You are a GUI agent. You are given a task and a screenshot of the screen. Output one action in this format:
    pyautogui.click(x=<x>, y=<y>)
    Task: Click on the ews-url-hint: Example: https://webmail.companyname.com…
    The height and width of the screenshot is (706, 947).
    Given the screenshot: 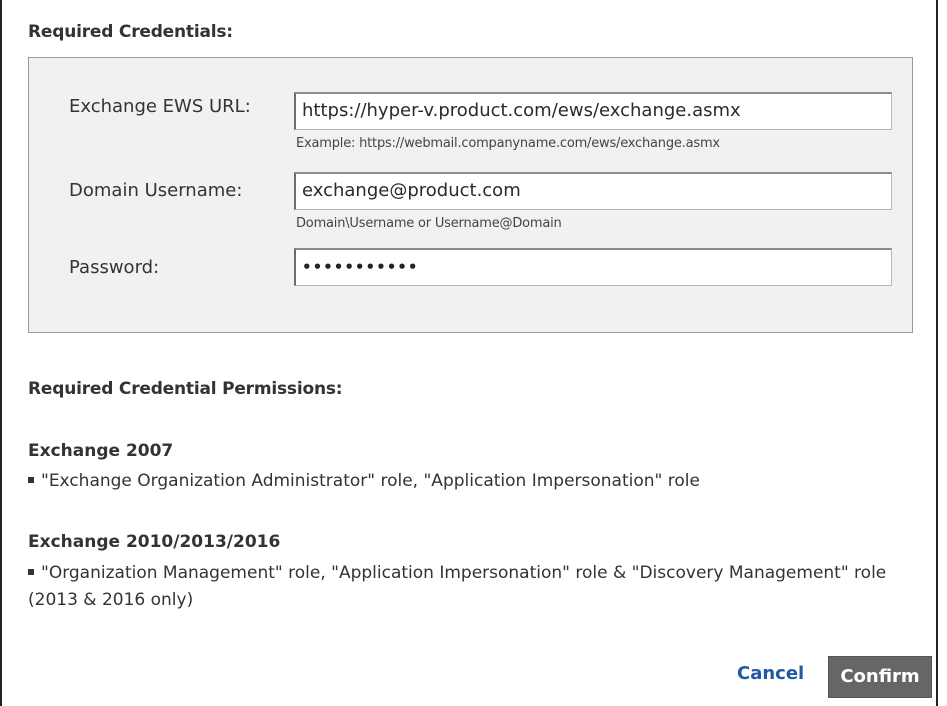 What is the action you would take?
    pyautogui.click(x=508, y=143)
    